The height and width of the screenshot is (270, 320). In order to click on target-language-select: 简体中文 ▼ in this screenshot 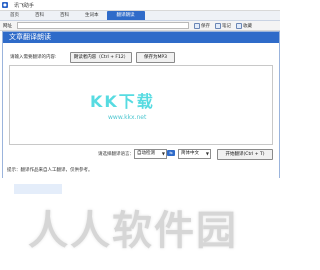, I will do `click(194, 154)`.